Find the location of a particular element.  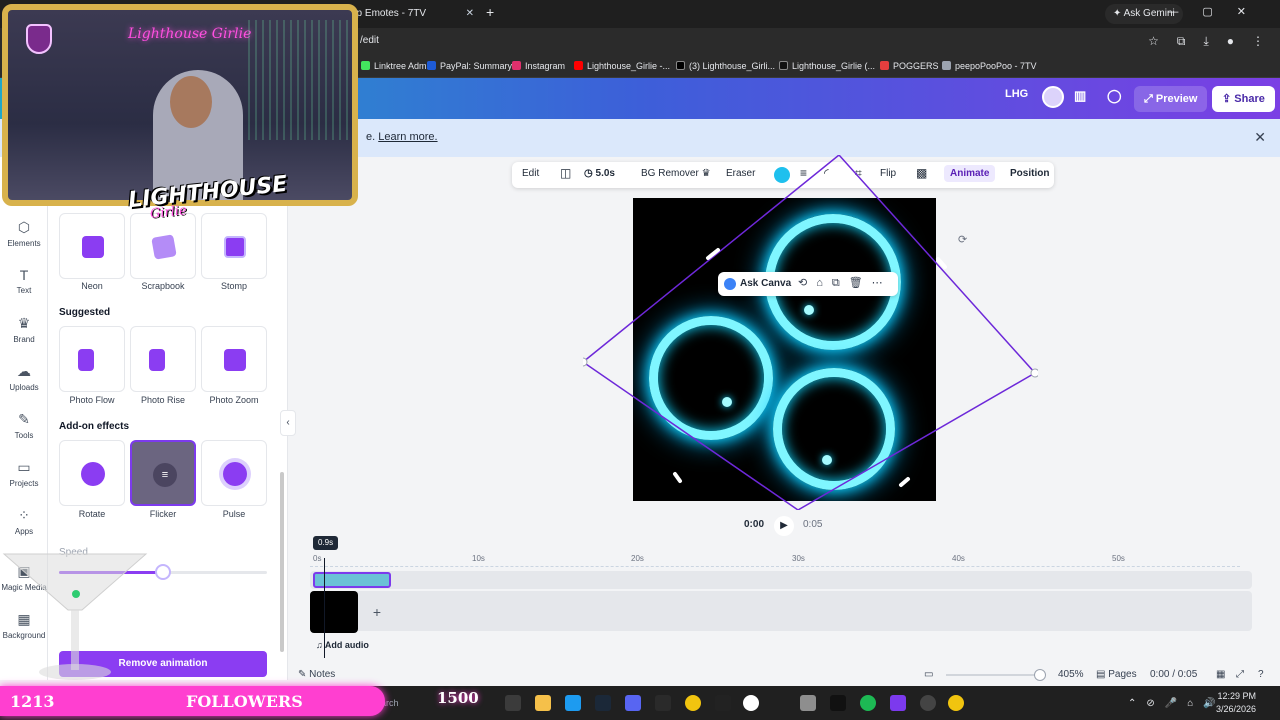

string-lights is located at coordinates (298, 80).